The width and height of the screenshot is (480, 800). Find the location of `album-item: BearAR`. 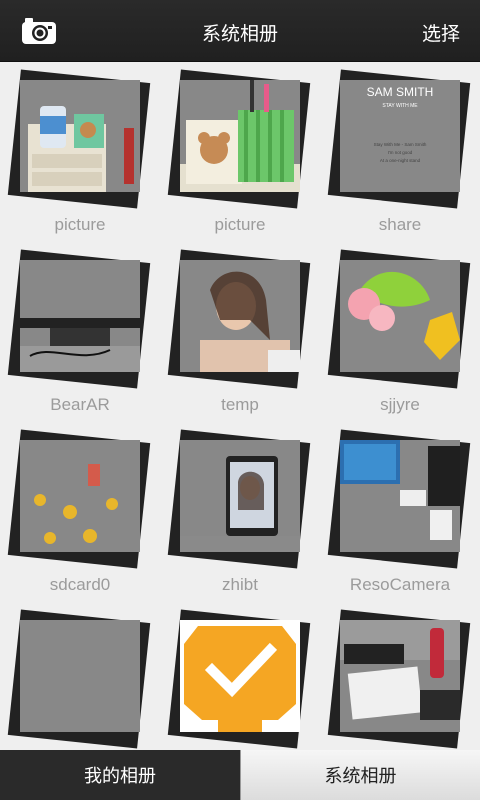

album-item: BearAR is located at coordinates (80, 332).